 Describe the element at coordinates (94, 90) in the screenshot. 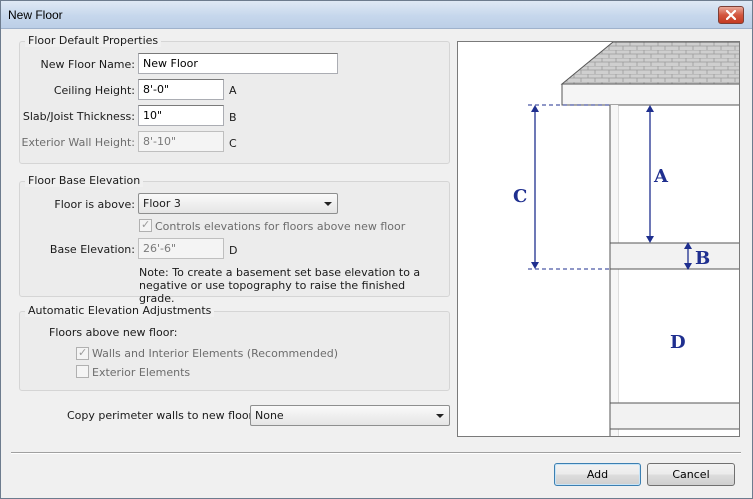

I see `ceiling-height-label: Ceiling Height:` at that location.